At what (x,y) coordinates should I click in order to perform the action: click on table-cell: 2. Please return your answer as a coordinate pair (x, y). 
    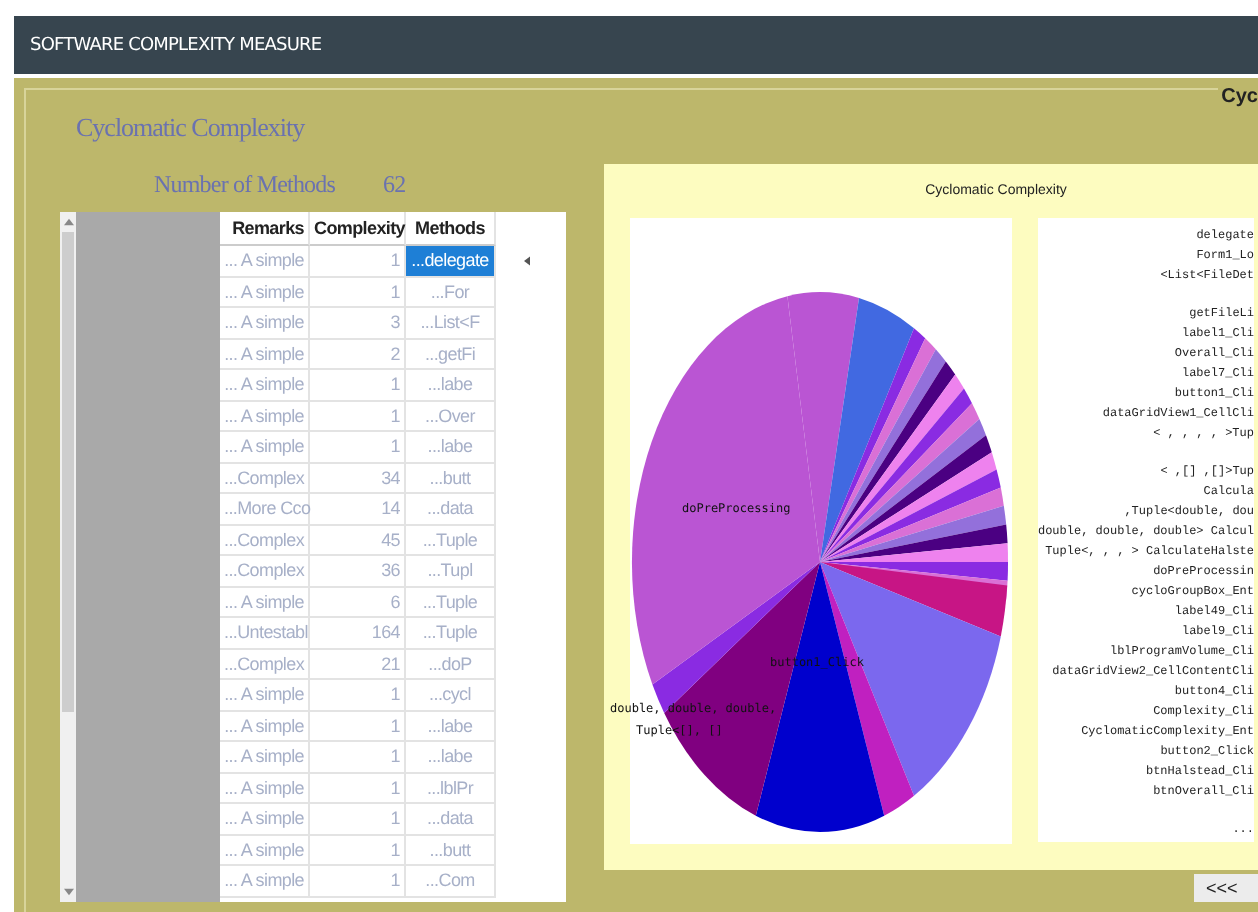
    Looking at the image, I should click on (358, 354).